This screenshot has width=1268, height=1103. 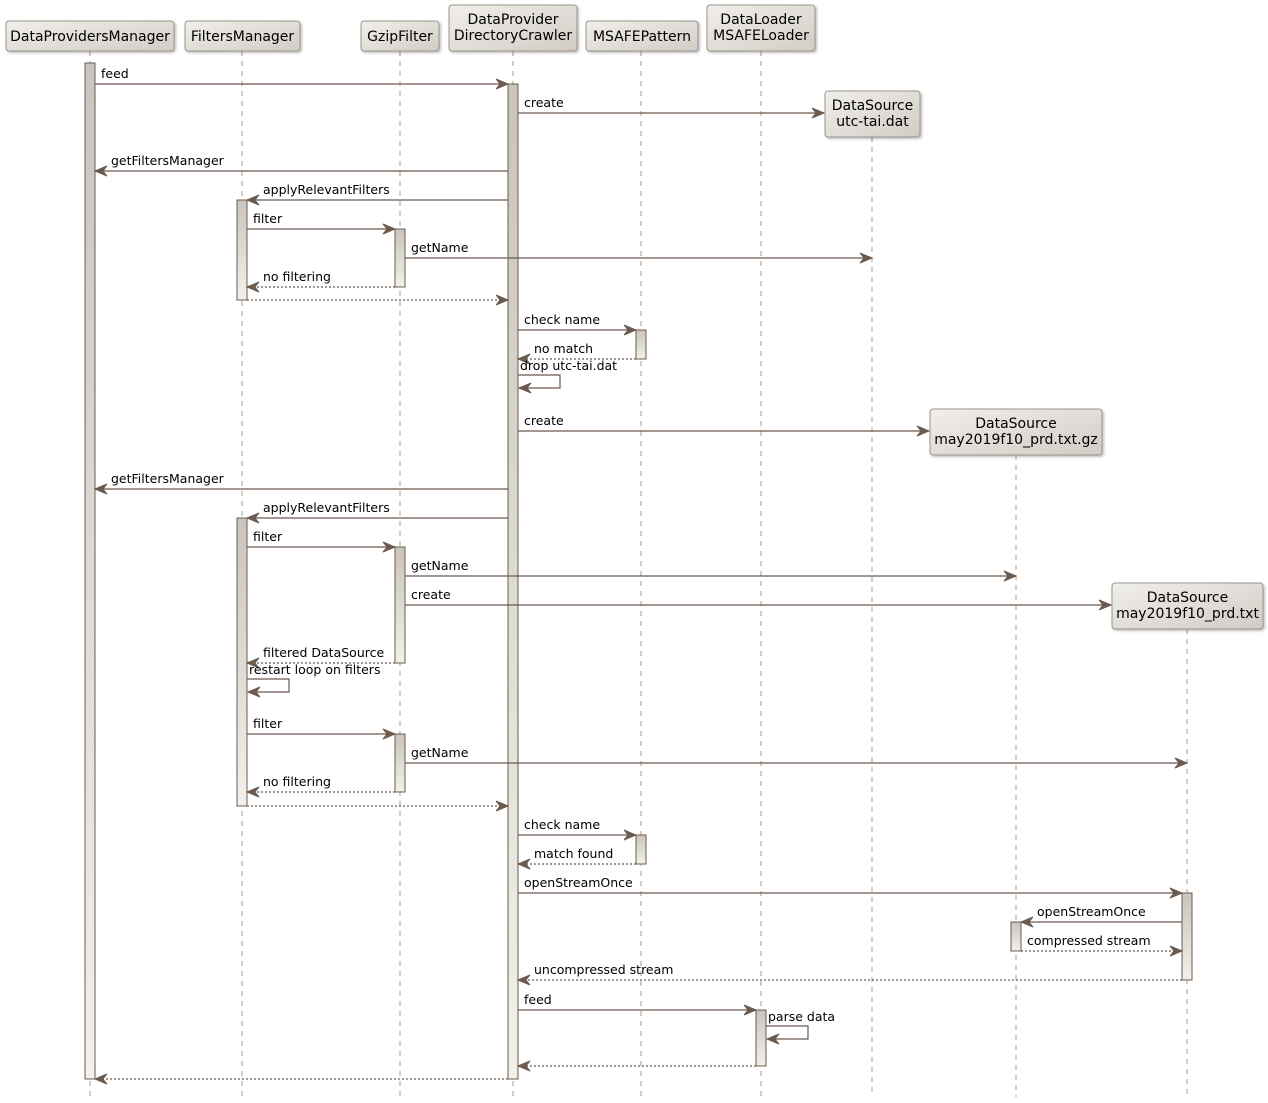 I want to click on participant-label: DirectoryCrawler, so click(x=513, y=36).